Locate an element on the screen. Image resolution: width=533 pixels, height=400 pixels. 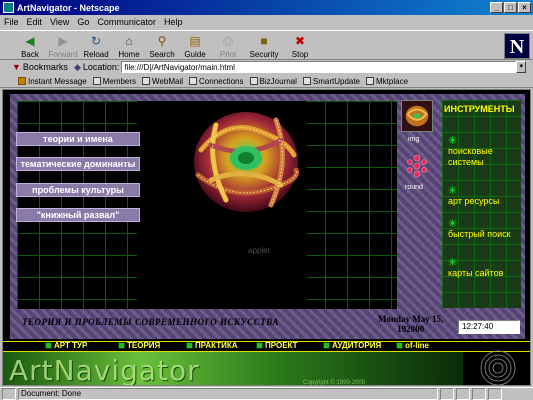
smartupdate-link: SmartUpdate is located at coordinates (331, 81).